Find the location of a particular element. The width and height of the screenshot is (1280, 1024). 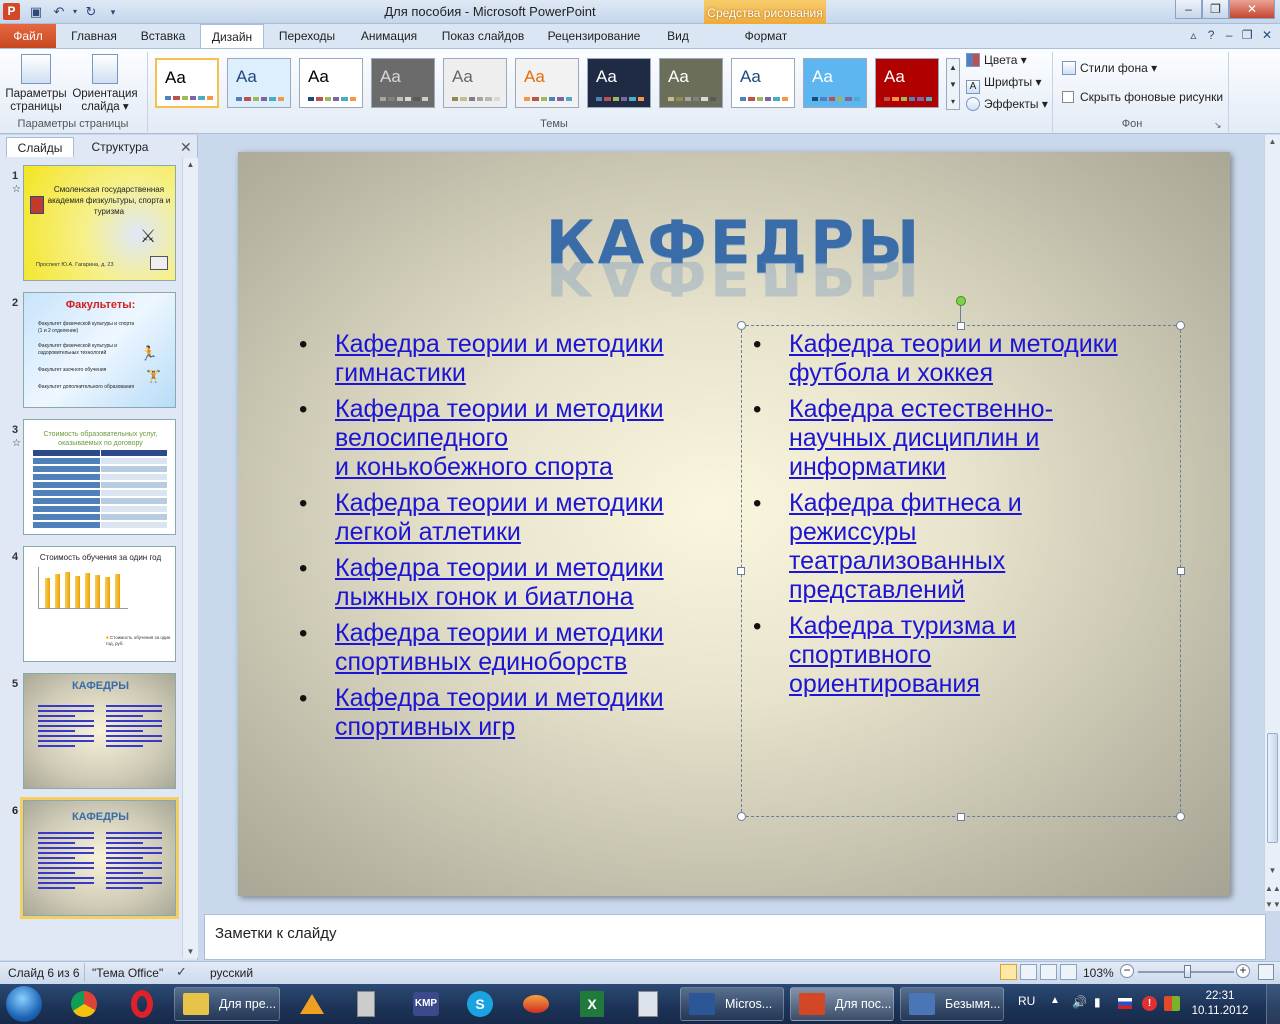

system-clock: 22:31 10.11.2012 is located at coordinates (1220, 1004).